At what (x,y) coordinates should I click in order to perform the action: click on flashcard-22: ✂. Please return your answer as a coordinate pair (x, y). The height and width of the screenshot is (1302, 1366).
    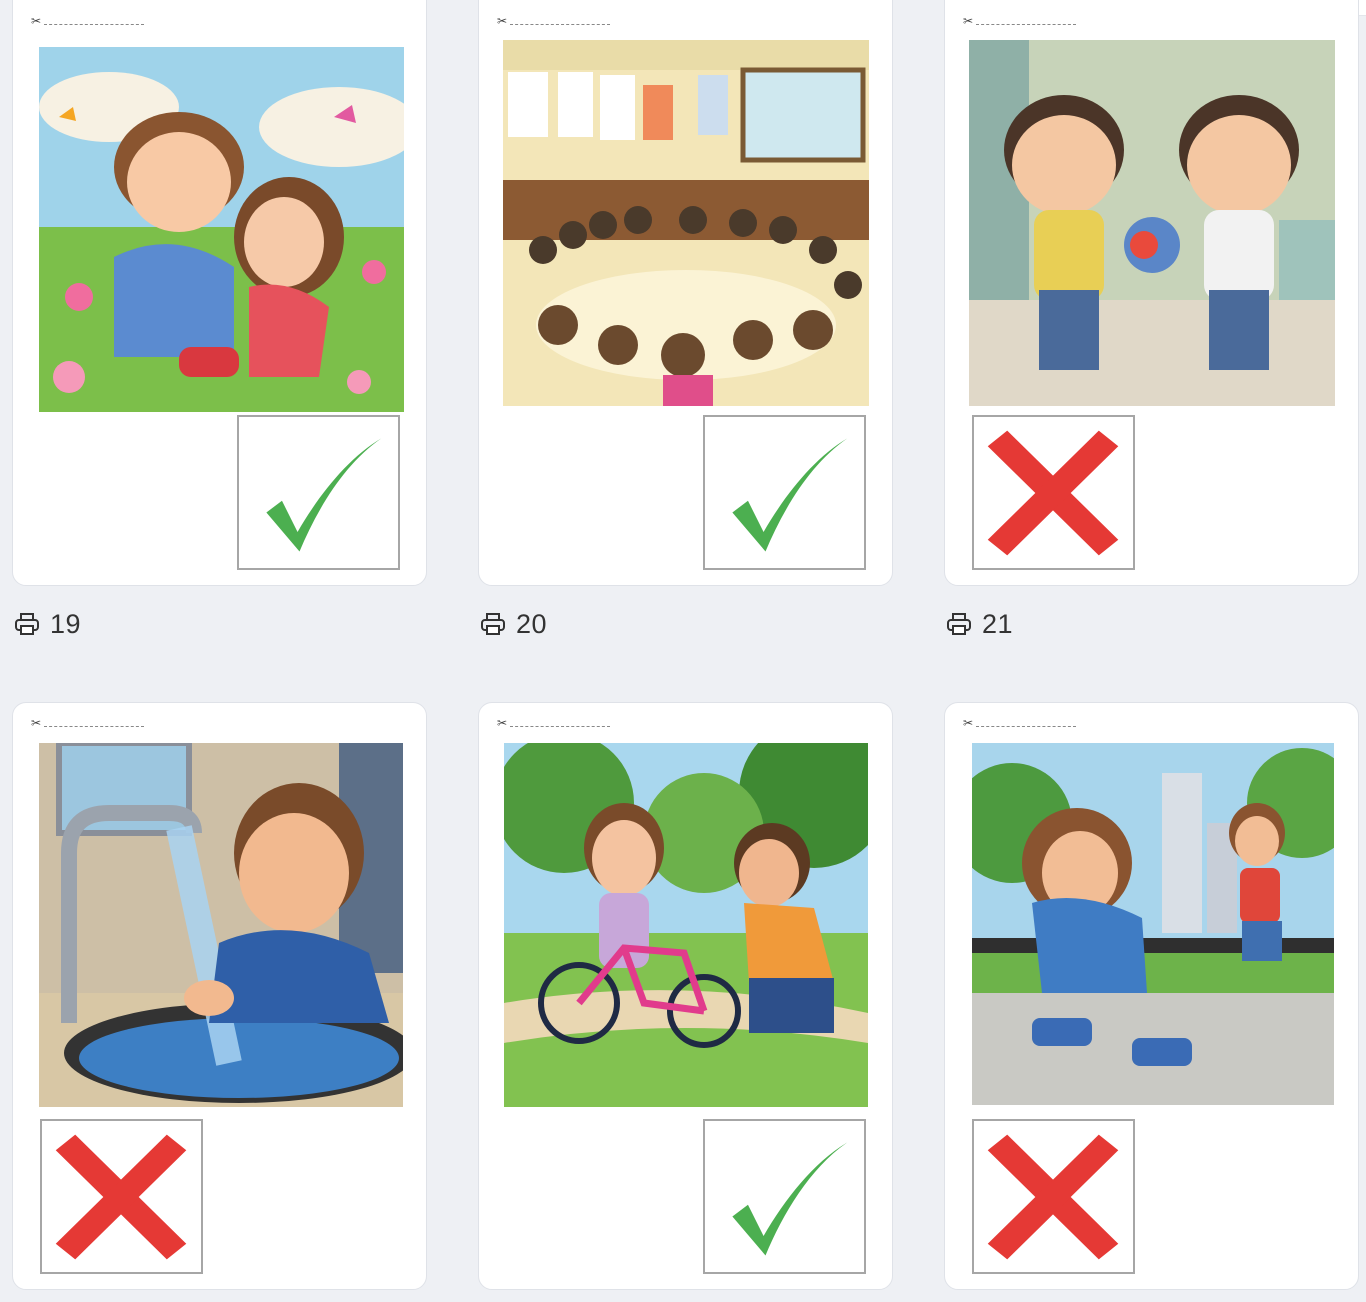
    Looking at the image, I should click on (219, 996).